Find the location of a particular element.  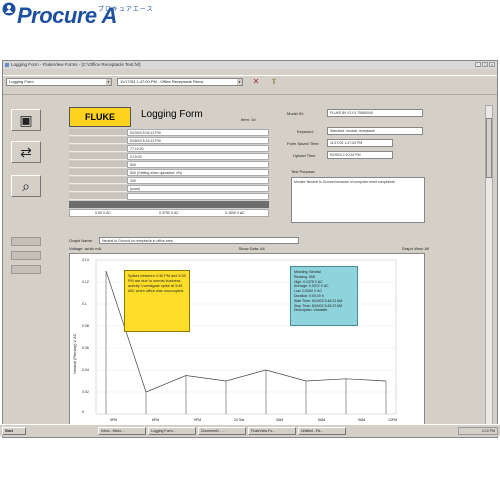

brand-kana: プロキュアエース is located at coordinates (126, 10).